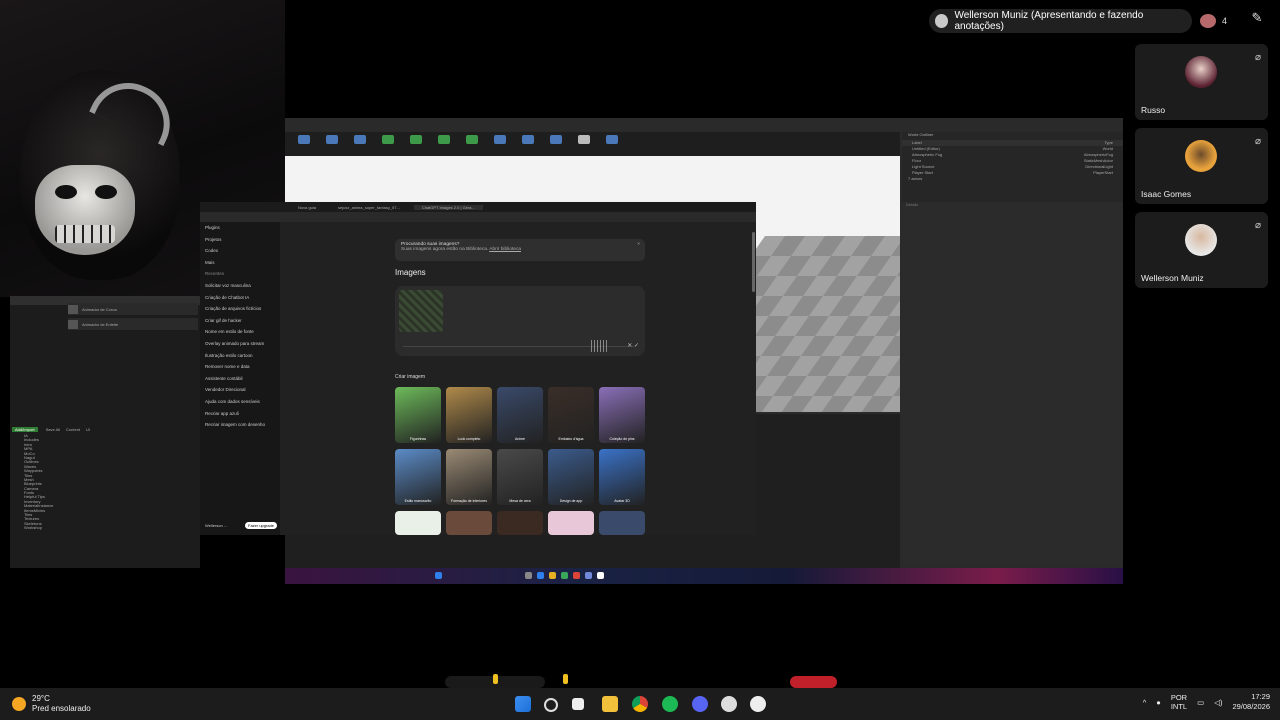  What do you see at coordinates (25, 429) in the screenshot?
I see `add-import-button: Add/Import` at bounding box center [25, 429].